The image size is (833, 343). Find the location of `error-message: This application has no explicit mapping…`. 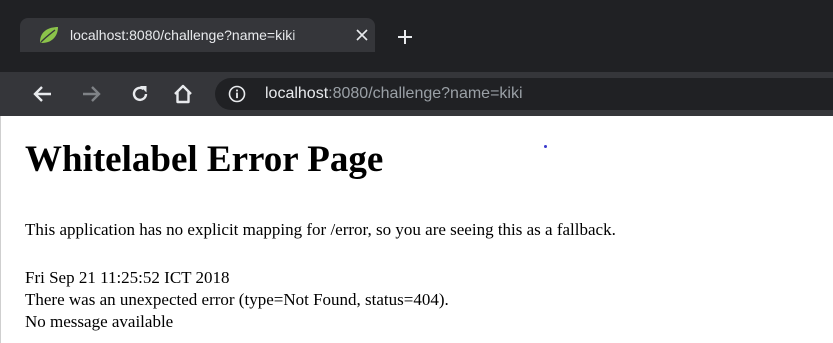

error-message: This application has no explicit mapping… is located at coordinates (320, 229).